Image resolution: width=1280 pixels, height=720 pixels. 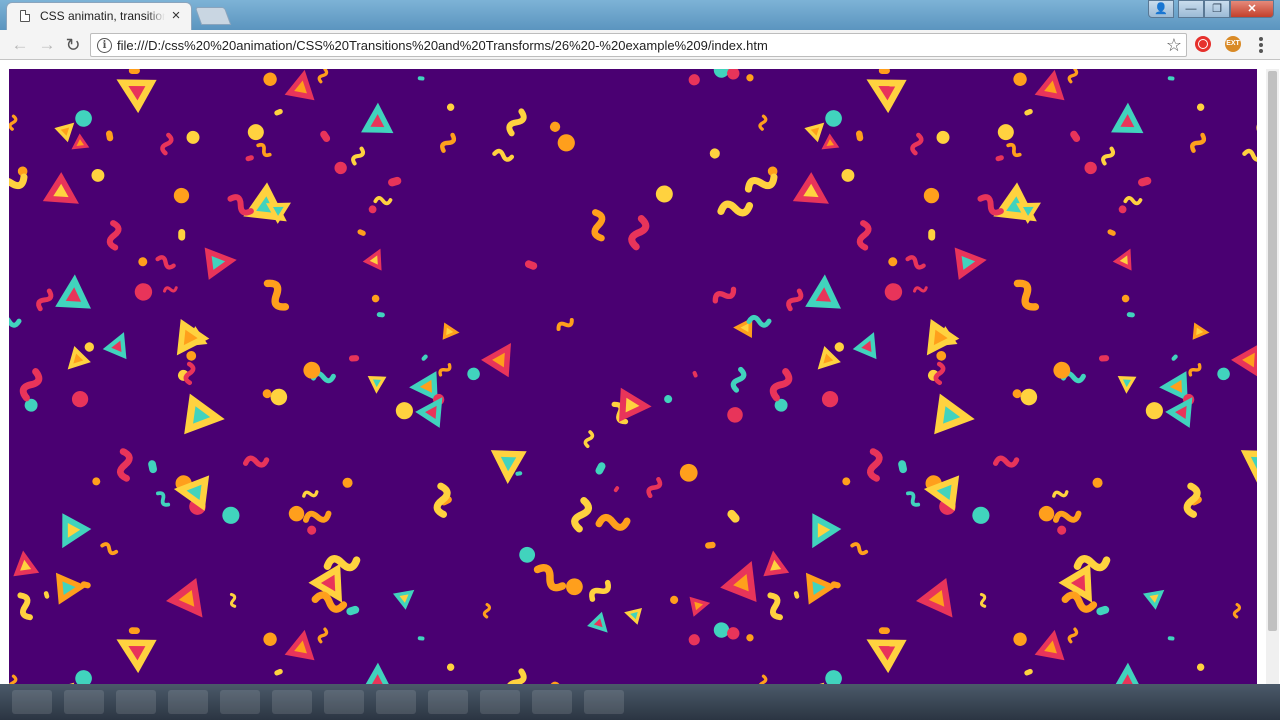 I want to click on info-icon: i, so click(x=104, y=45).